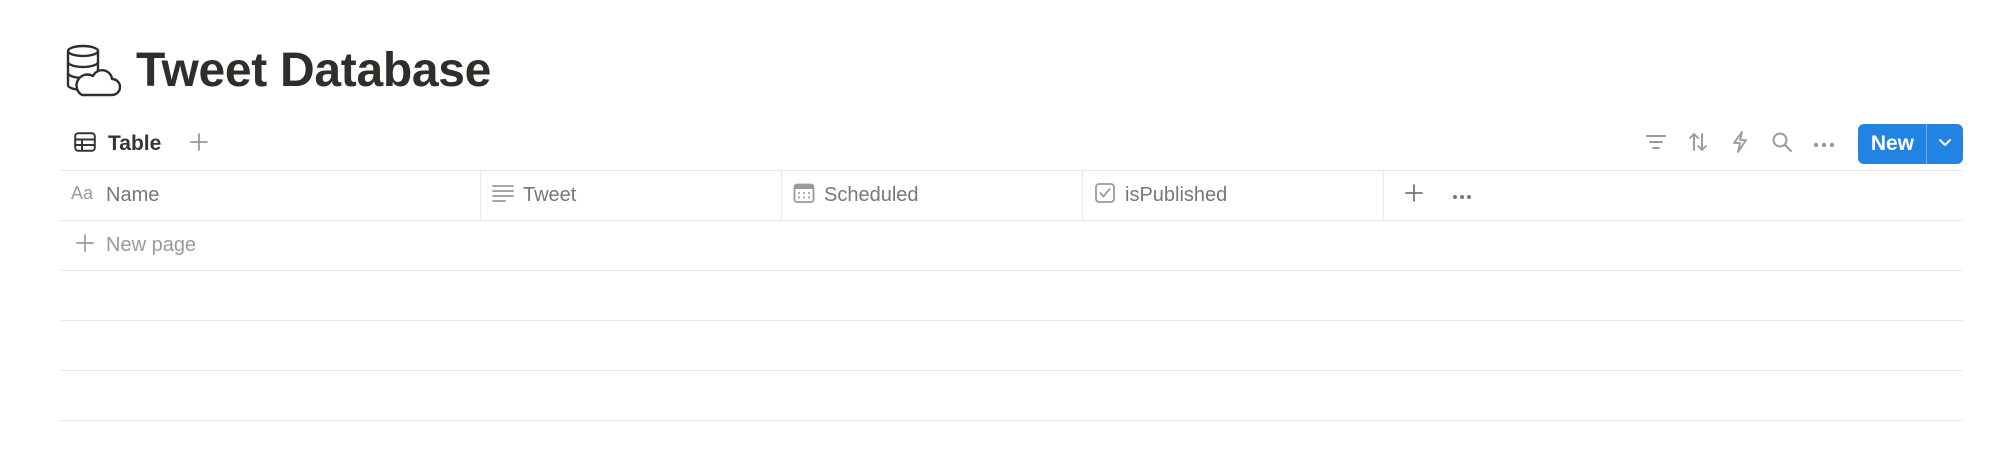 The image size is (2005, 454). I want to click on column-label: Tweet, so click(550, 195).